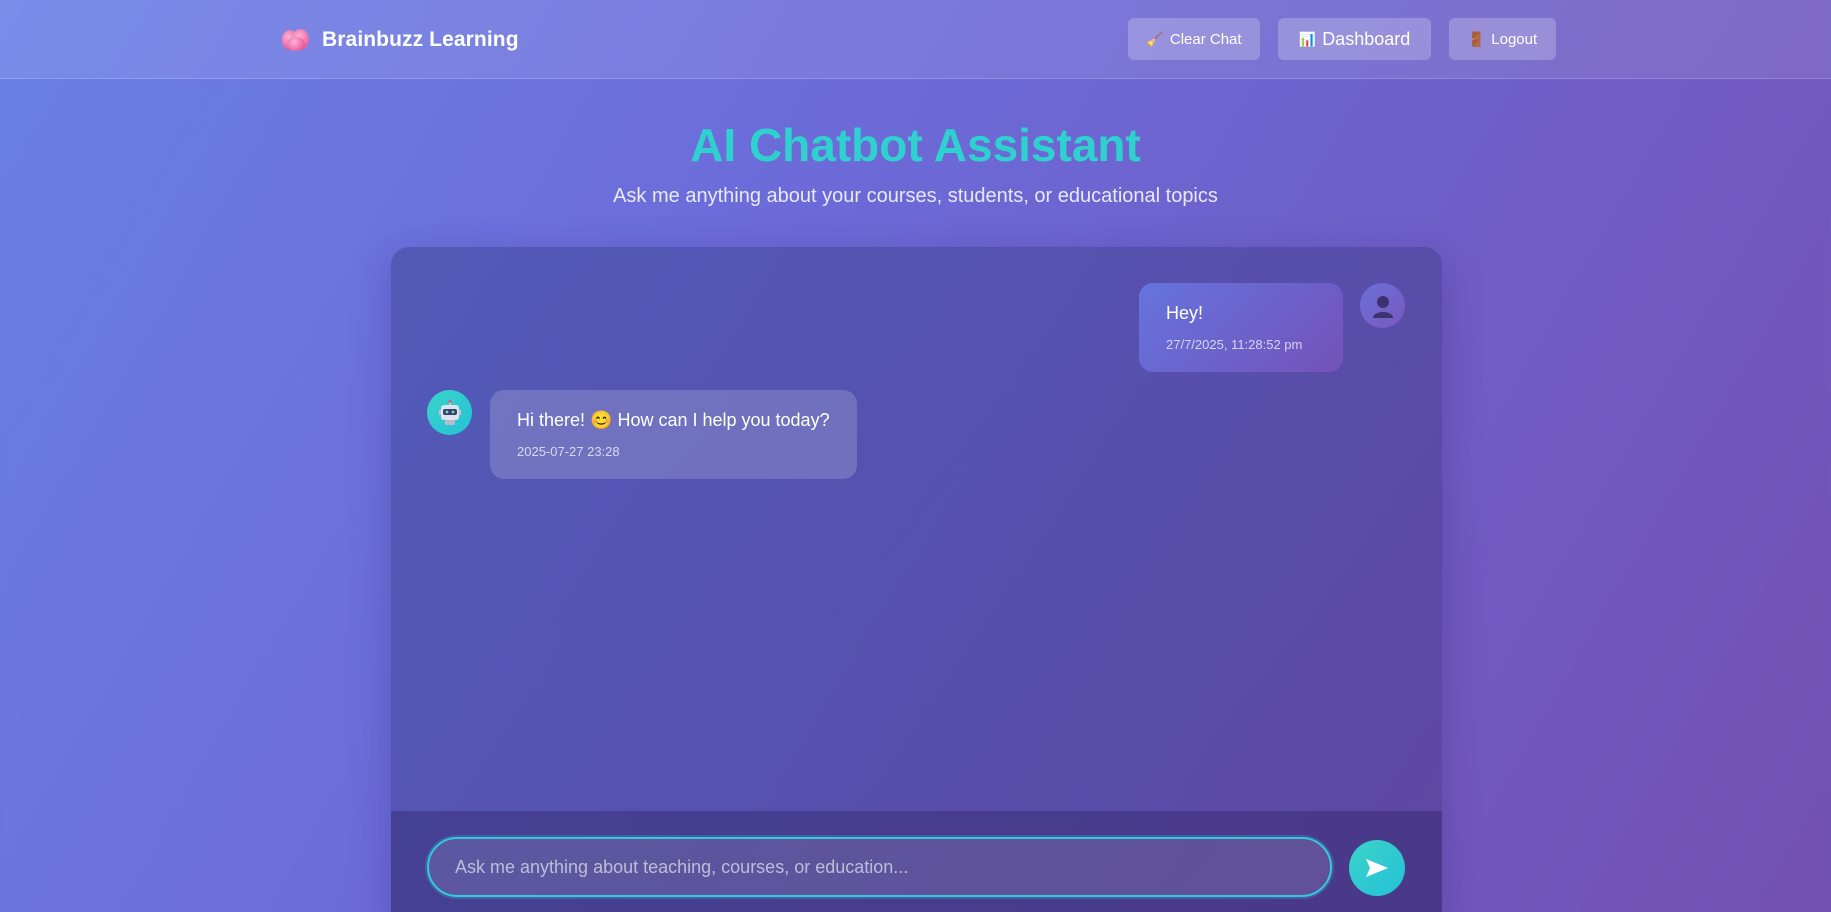 The image size is (1831, 912). Describe the element at coordinates (1185, 313) in the screenshot. I see `message-text: Hey!` at that location.